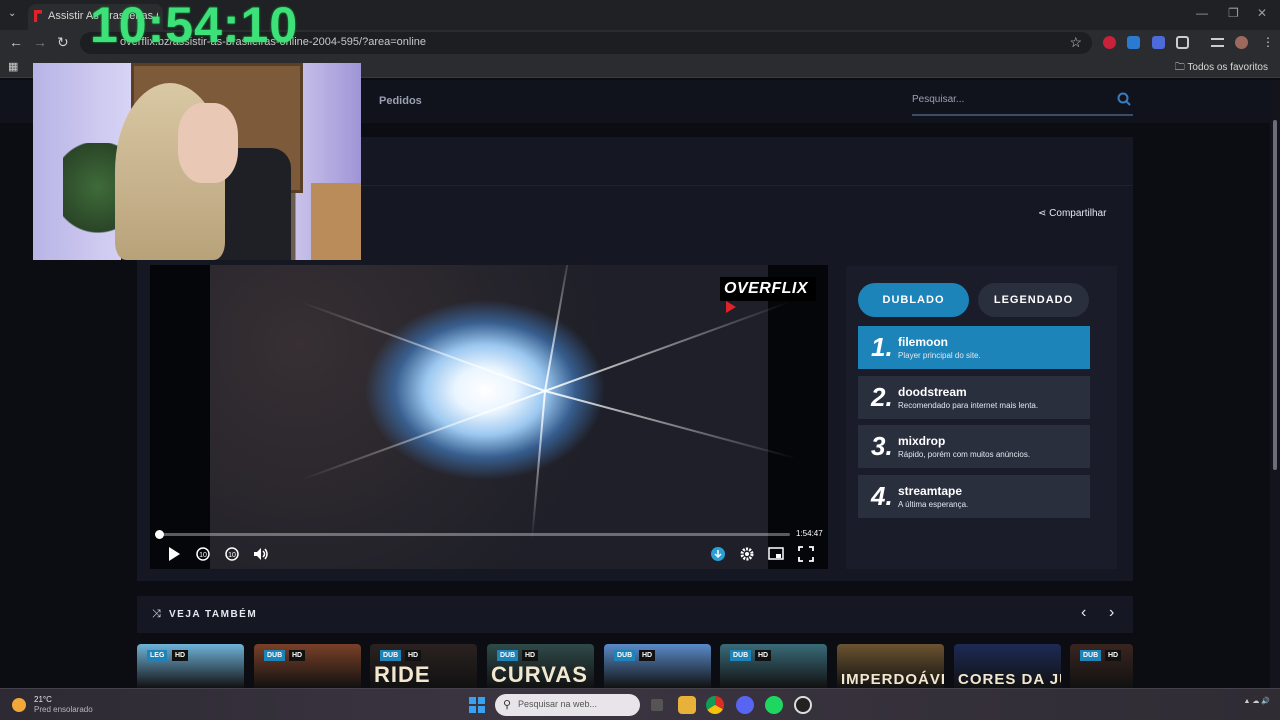 Image resolution: width=1280 pixels, height=720 pixels. I want to click on restore-icon: ❐, so click(1233, 13).